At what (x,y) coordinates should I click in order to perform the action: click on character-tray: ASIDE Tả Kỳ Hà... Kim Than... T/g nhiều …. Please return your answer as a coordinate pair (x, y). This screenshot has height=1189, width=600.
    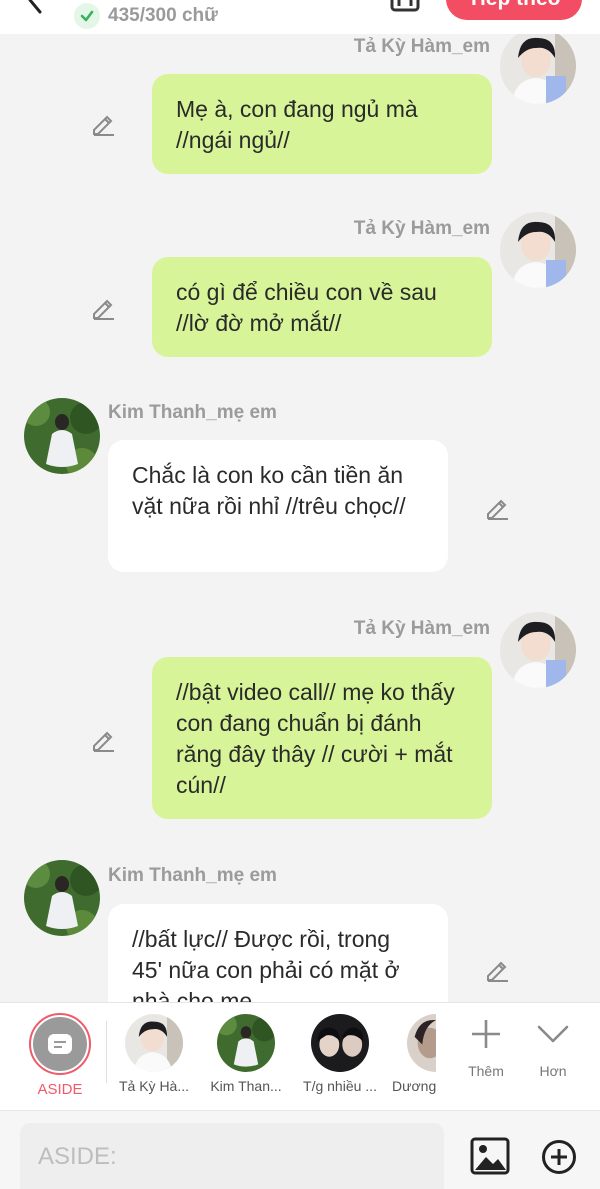
    Looking at the image, I should click on (300, 1056).